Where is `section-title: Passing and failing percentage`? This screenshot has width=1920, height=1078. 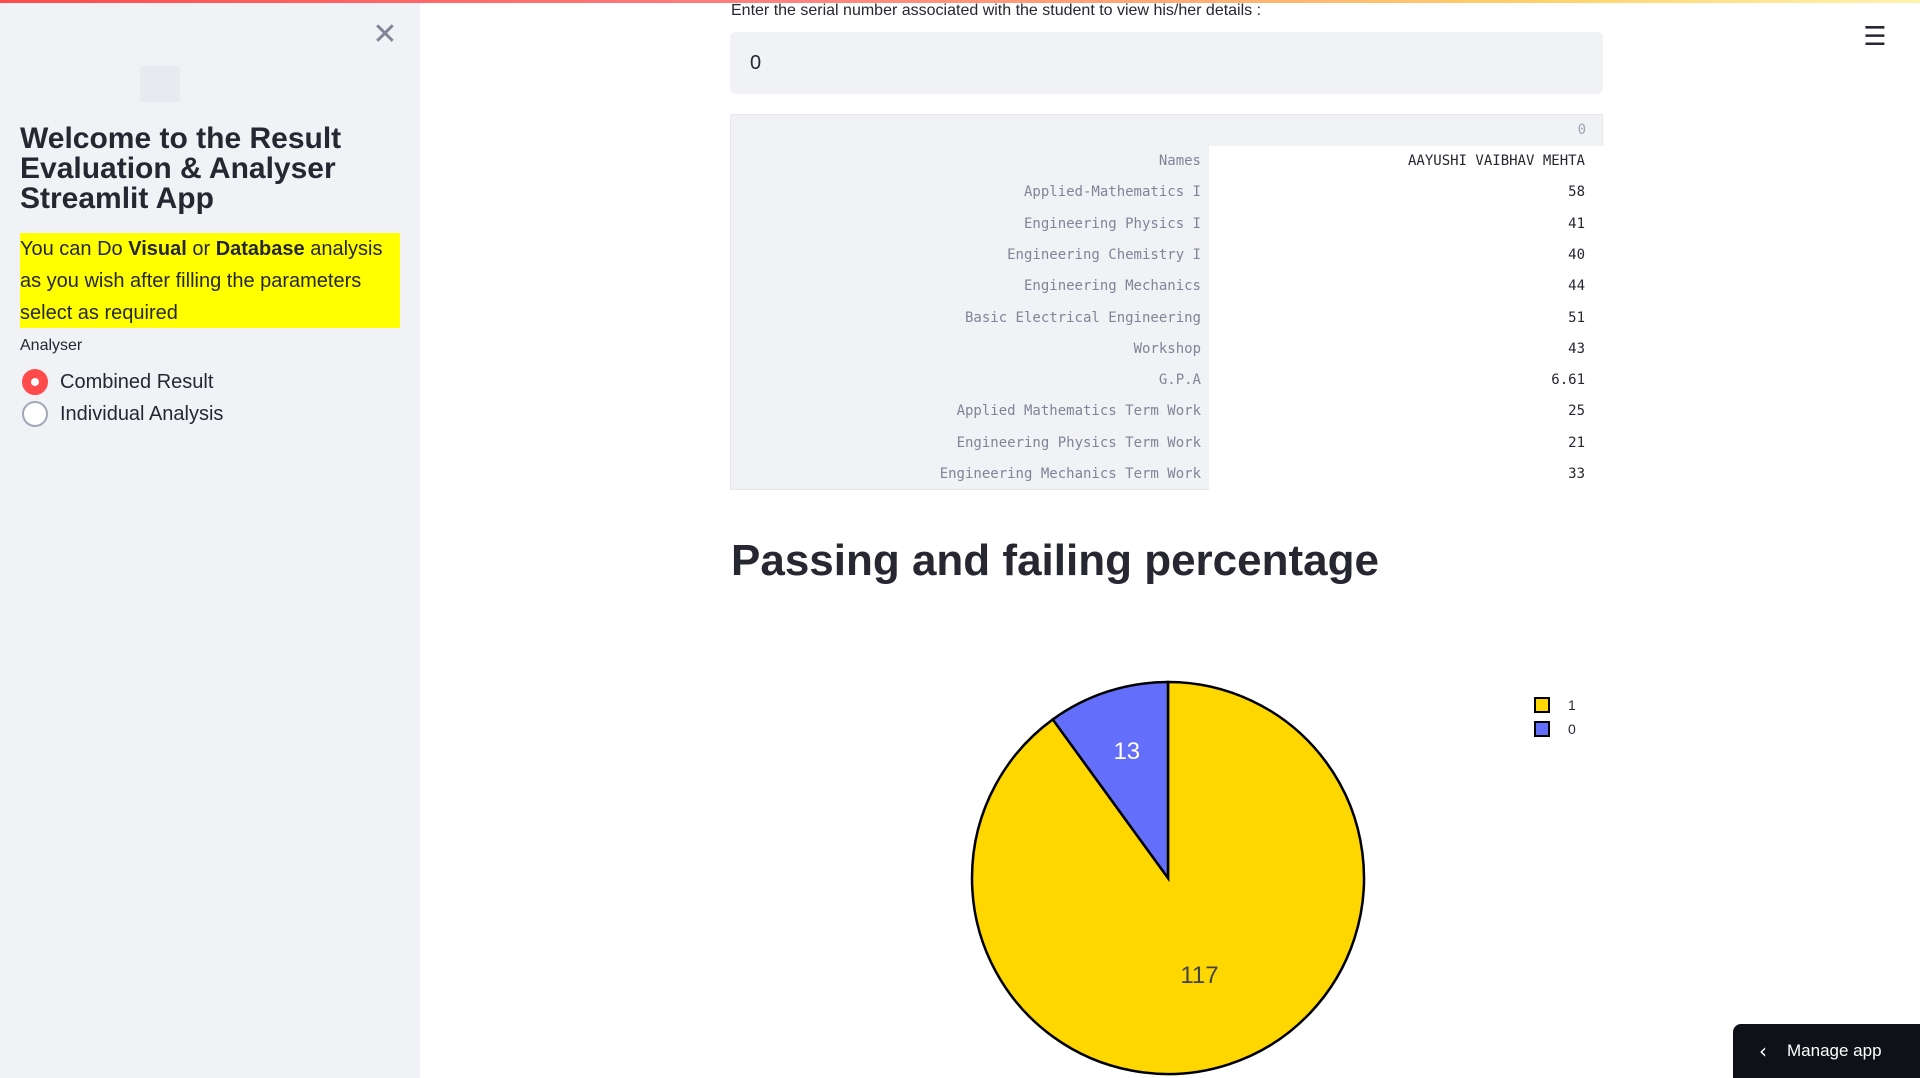
section-title: Passing and failing percentage is located at coordinates (1055, 560).